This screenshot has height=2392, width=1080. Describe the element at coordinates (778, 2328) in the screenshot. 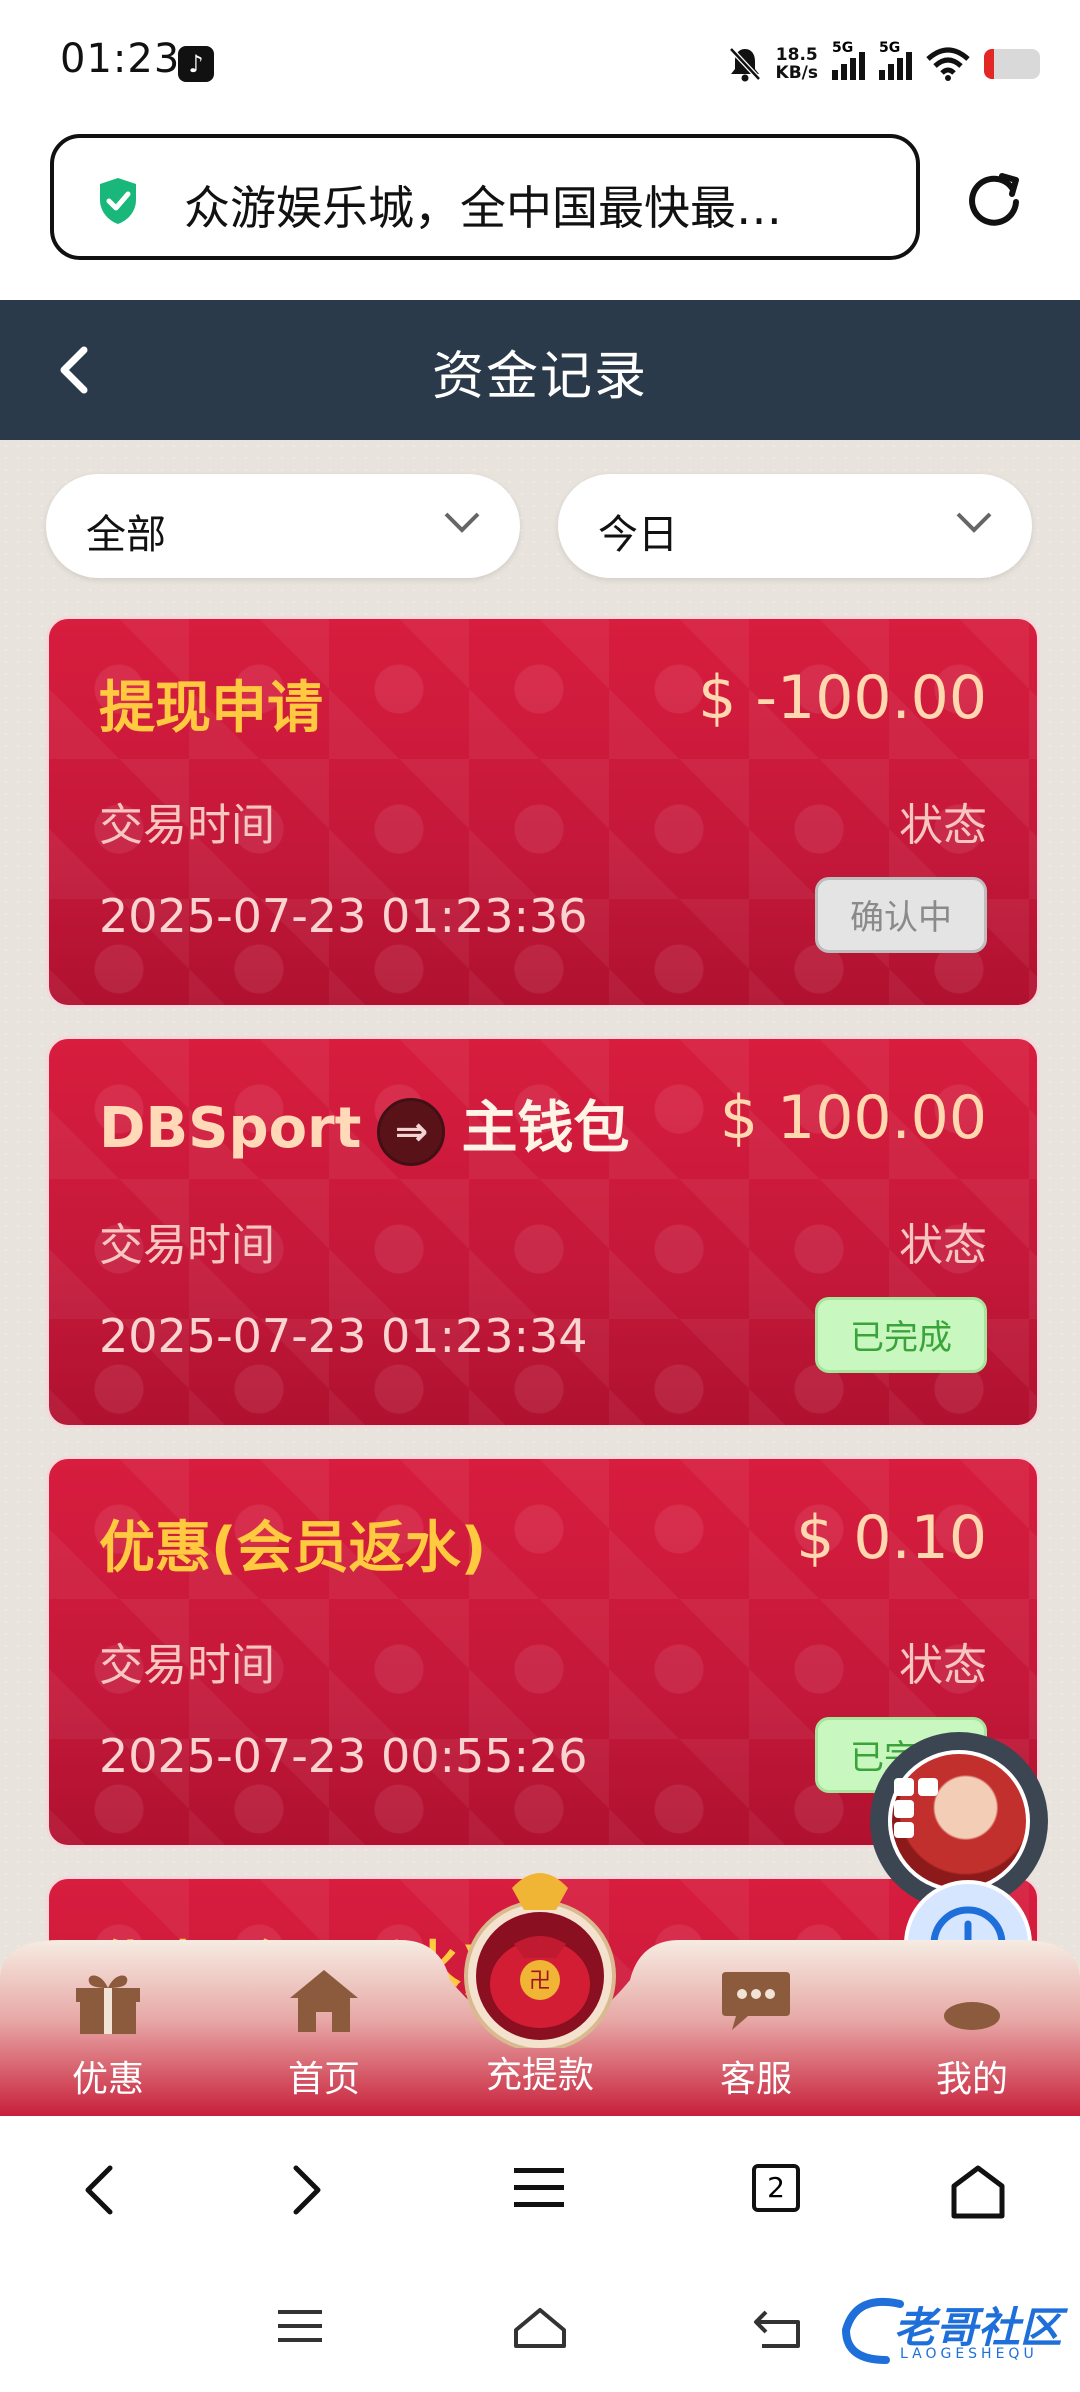

I see `system-back-icon` at that location.